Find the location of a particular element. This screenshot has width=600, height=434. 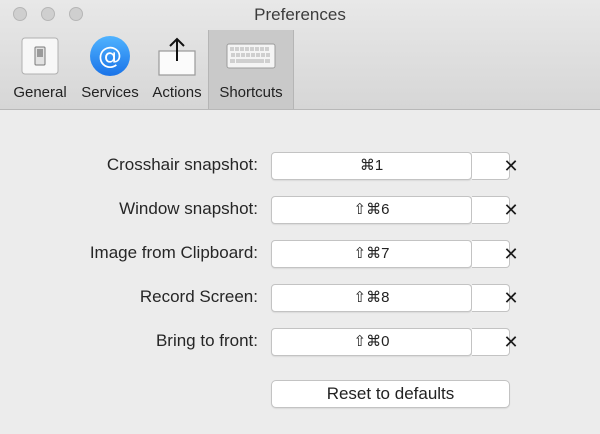

keyboard-icon is located at coordinates (251, 56).